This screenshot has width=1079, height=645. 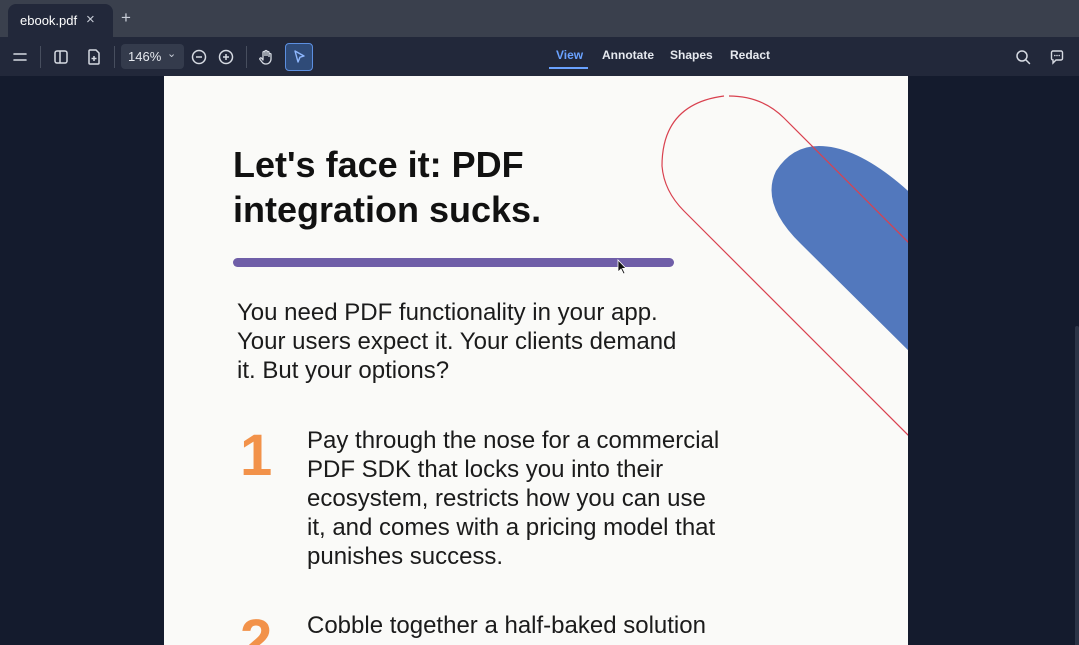 What do you see at coordinates (266, 57) in the screenshot?
I see `pan-hand-icon` at bounding box center [266, 57].